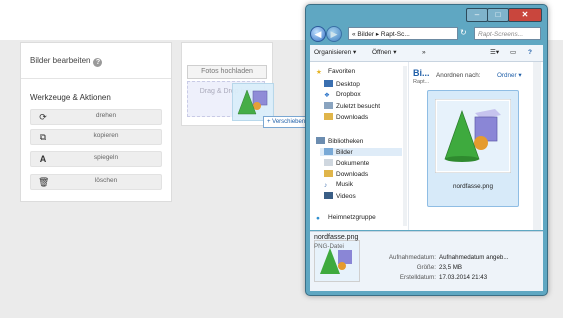 This screenshot has height=318, width=563. What do you see at coordinates (43, 137) in the screenshot?
I see `copy-icon: ⧉` at bounding box center [43, 137].